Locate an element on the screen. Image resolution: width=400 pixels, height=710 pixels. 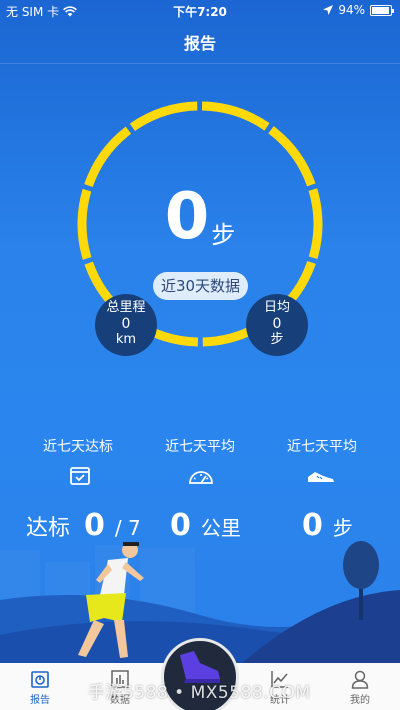
goal-prefix: 达标 is located at coordinates (48, 528).